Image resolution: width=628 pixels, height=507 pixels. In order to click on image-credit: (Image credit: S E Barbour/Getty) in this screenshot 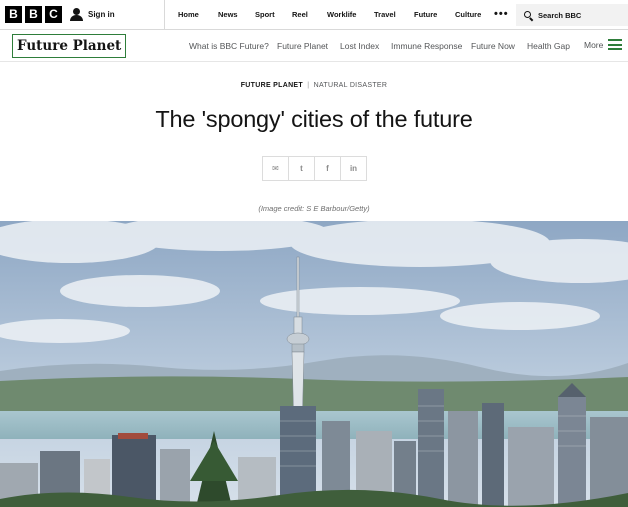, I will do `click(314, 208)`.